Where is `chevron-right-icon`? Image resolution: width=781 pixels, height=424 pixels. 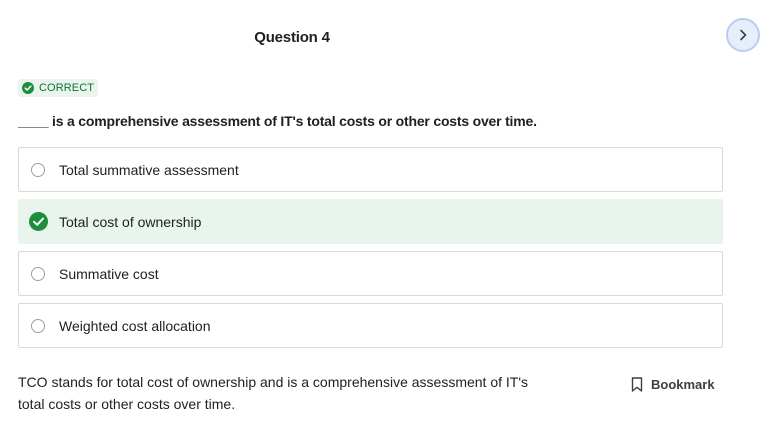
chevron-right-icon is located at coordinates (743, 35).